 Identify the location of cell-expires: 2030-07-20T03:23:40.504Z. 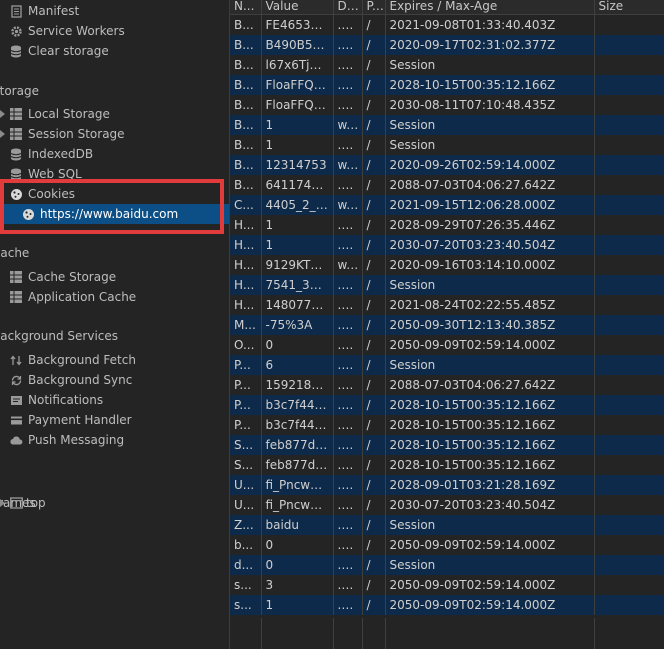
(490, 505).